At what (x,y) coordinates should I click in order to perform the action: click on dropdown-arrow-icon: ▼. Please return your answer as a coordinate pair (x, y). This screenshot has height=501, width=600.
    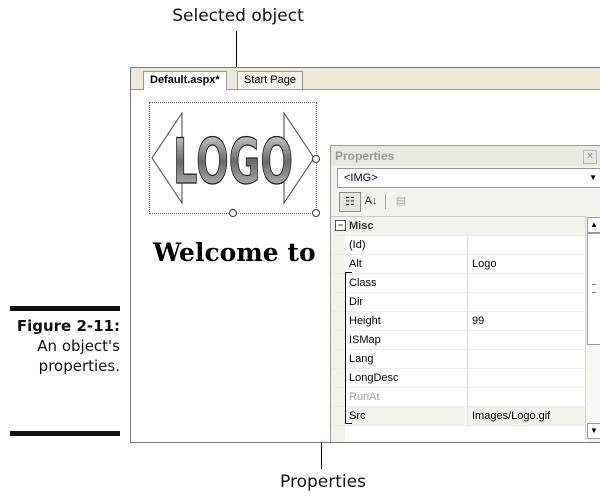
    Looking at the image, I should click on (593, 177).